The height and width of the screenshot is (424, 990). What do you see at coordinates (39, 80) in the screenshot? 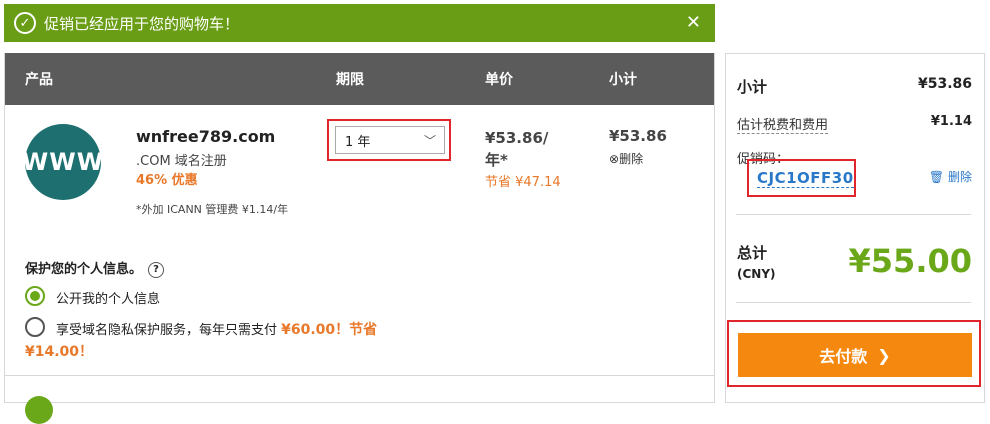
I see `header-product: 产品` at bounding box center [39, 80].